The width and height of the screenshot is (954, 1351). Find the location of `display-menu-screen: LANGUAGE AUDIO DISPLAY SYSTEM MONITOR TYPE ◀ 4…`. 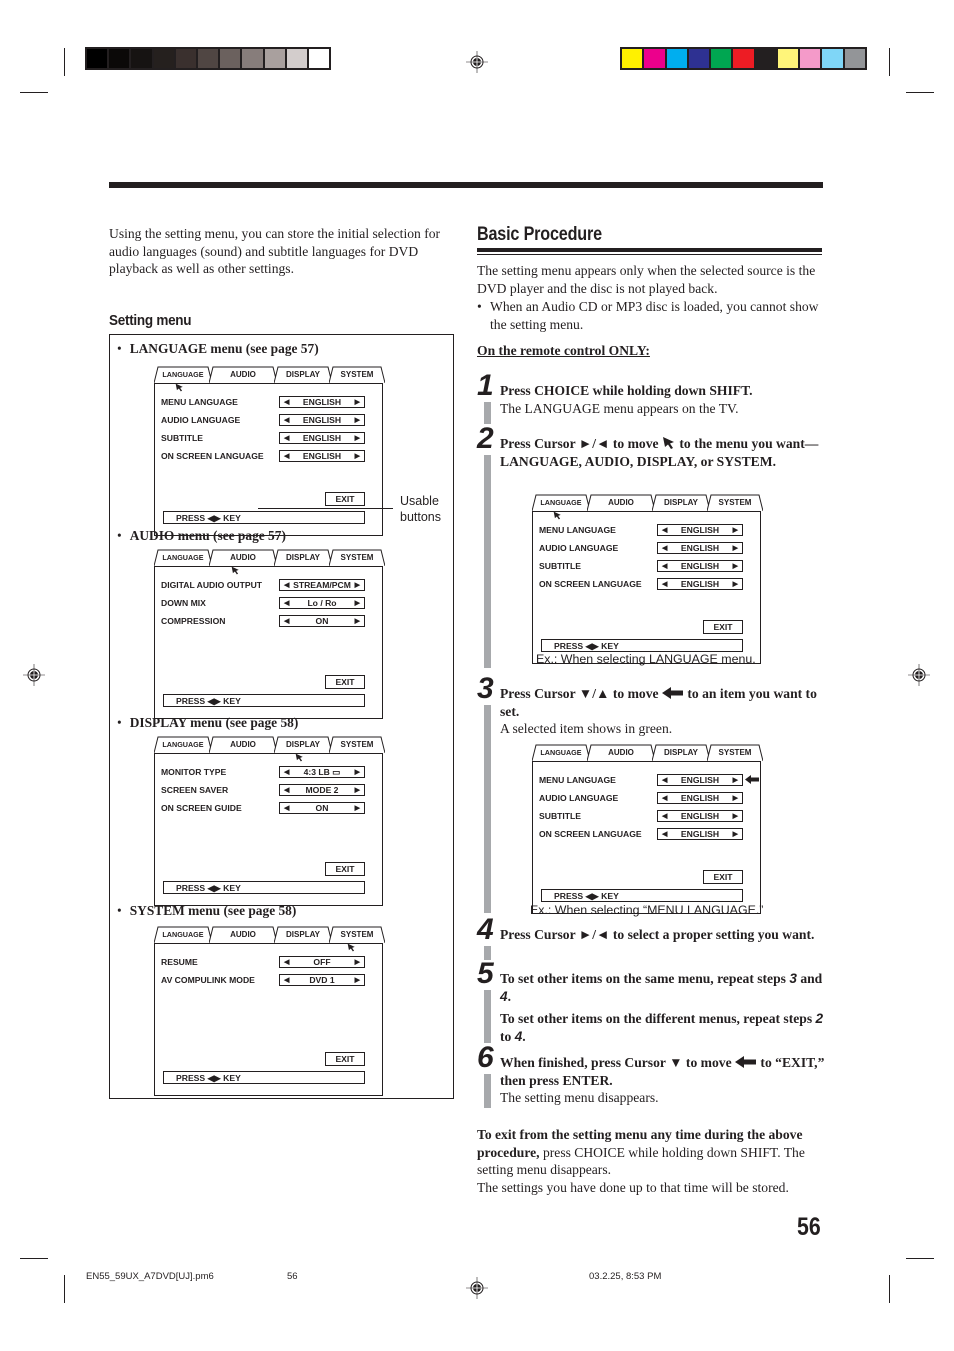

display-menu-screen: LANGUAGE AUDIO DISPLAY SYSTEM MONITOR TYPE ◀ 4… is located at coordinates (269, 821).